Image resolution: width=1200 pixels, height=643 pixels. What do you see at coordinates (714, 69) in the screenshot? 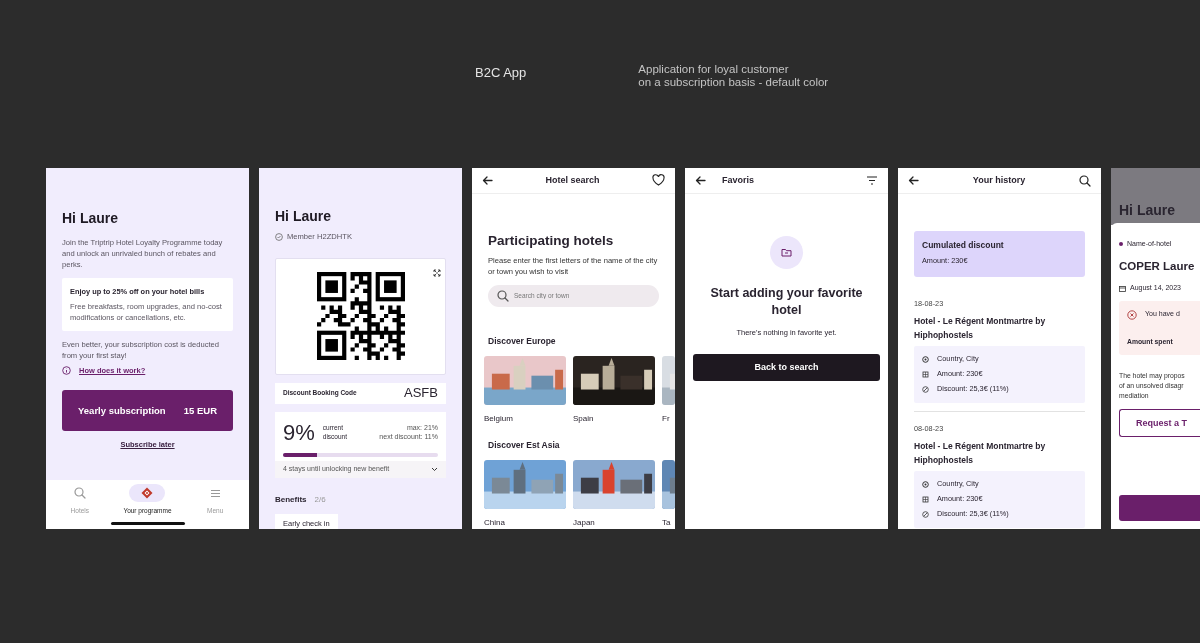
I see `description-text: Application for loyal customer` at bounding box center [714, 69].